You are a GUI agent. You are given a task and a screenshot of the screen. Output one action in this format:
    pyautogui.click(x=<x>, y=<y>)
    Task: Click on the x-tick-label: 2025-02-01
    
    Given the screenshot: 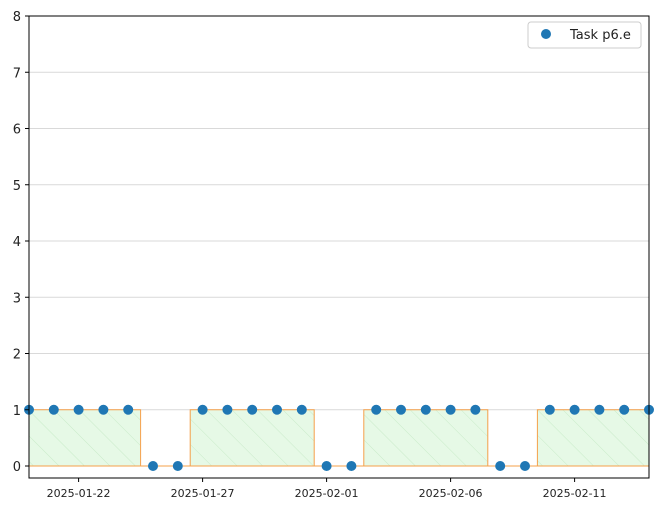 What is the action you would take?
    pyautogui.click(x=327, y=493)
    